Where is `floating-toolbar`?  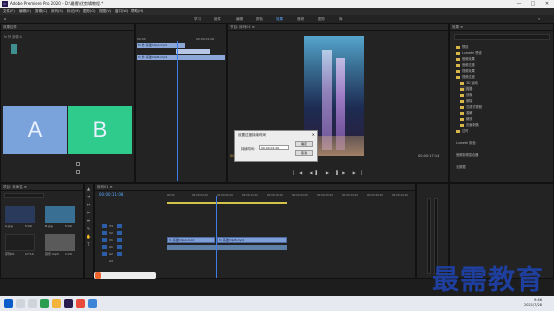 floating-toolbar is located at coordinates (125, 275).